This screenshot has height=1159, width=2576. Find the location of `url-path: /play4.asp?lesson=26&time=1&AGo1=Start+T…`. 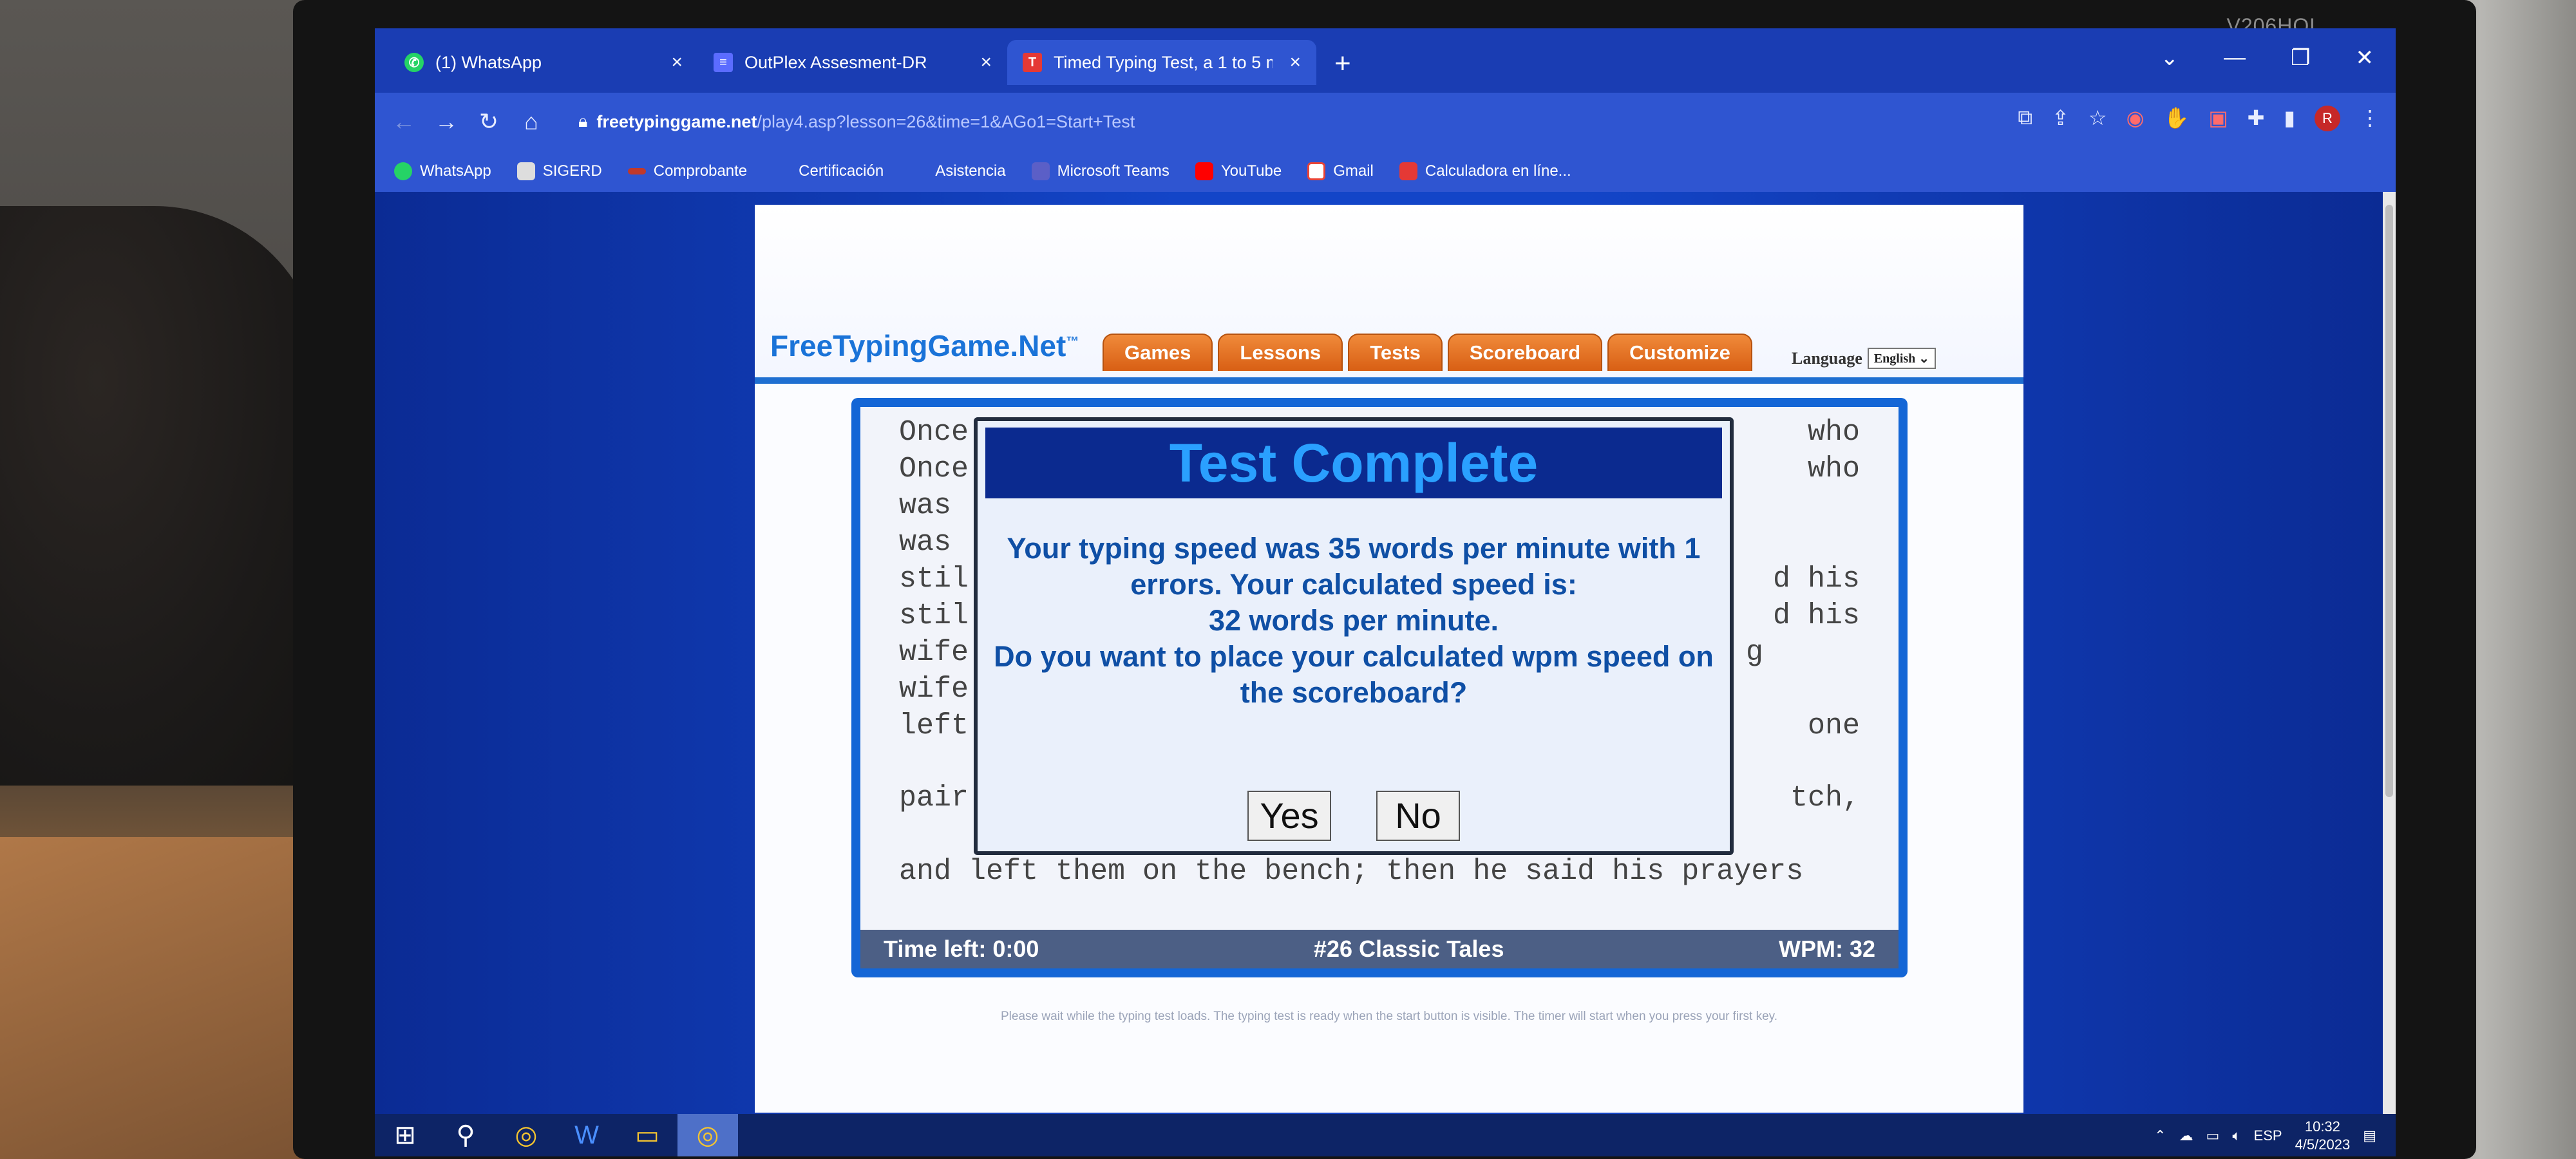

url-path: /play4.asp?lesson=26&time=1&AGo1=Start+T… is located at coordinates (946, 121).